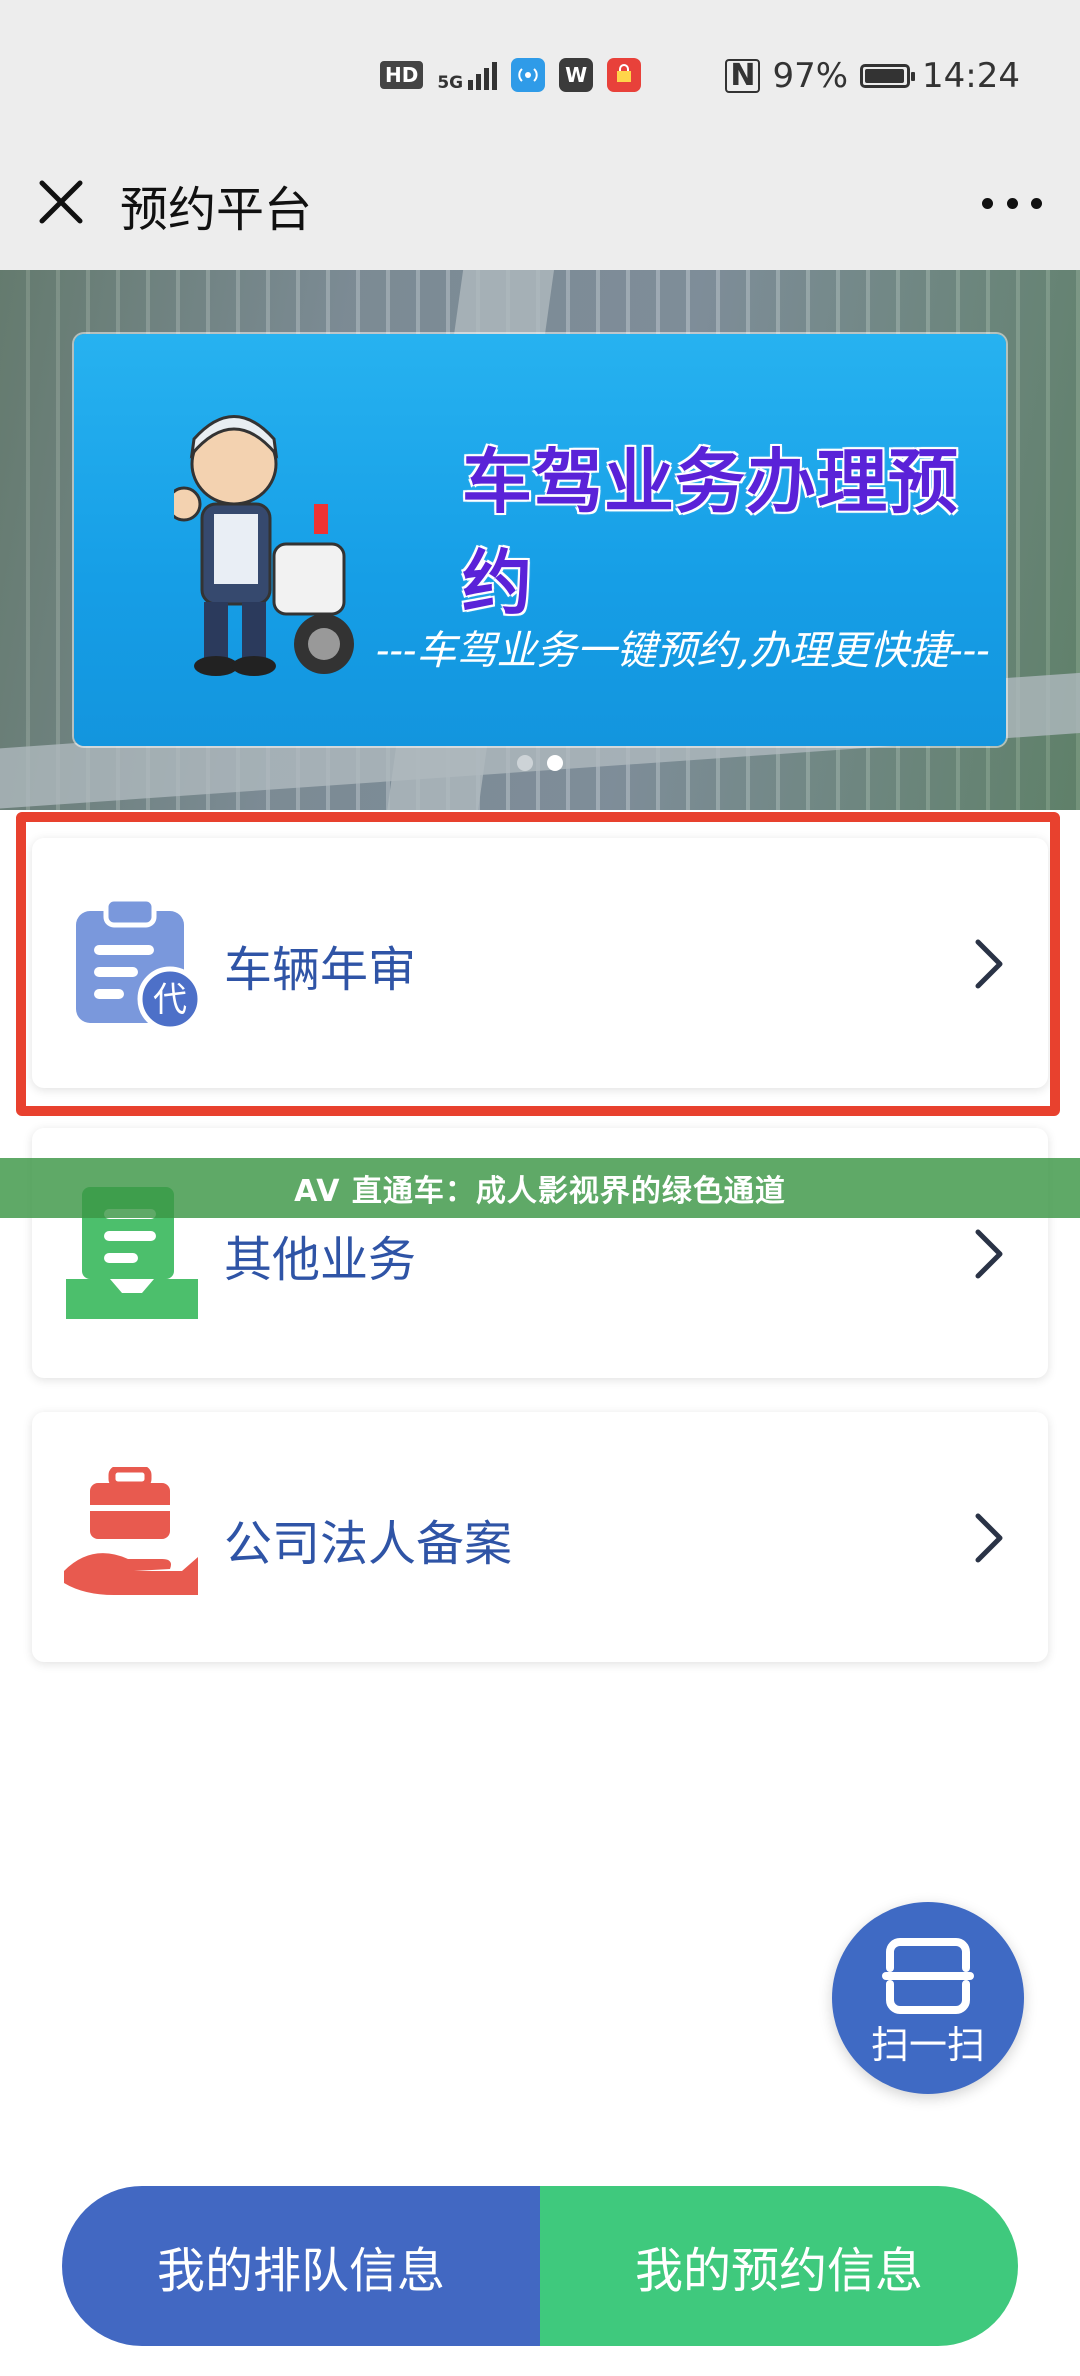 This screenshot has width=1080, height=2376. I want to click on close-button, so click(61, 202).